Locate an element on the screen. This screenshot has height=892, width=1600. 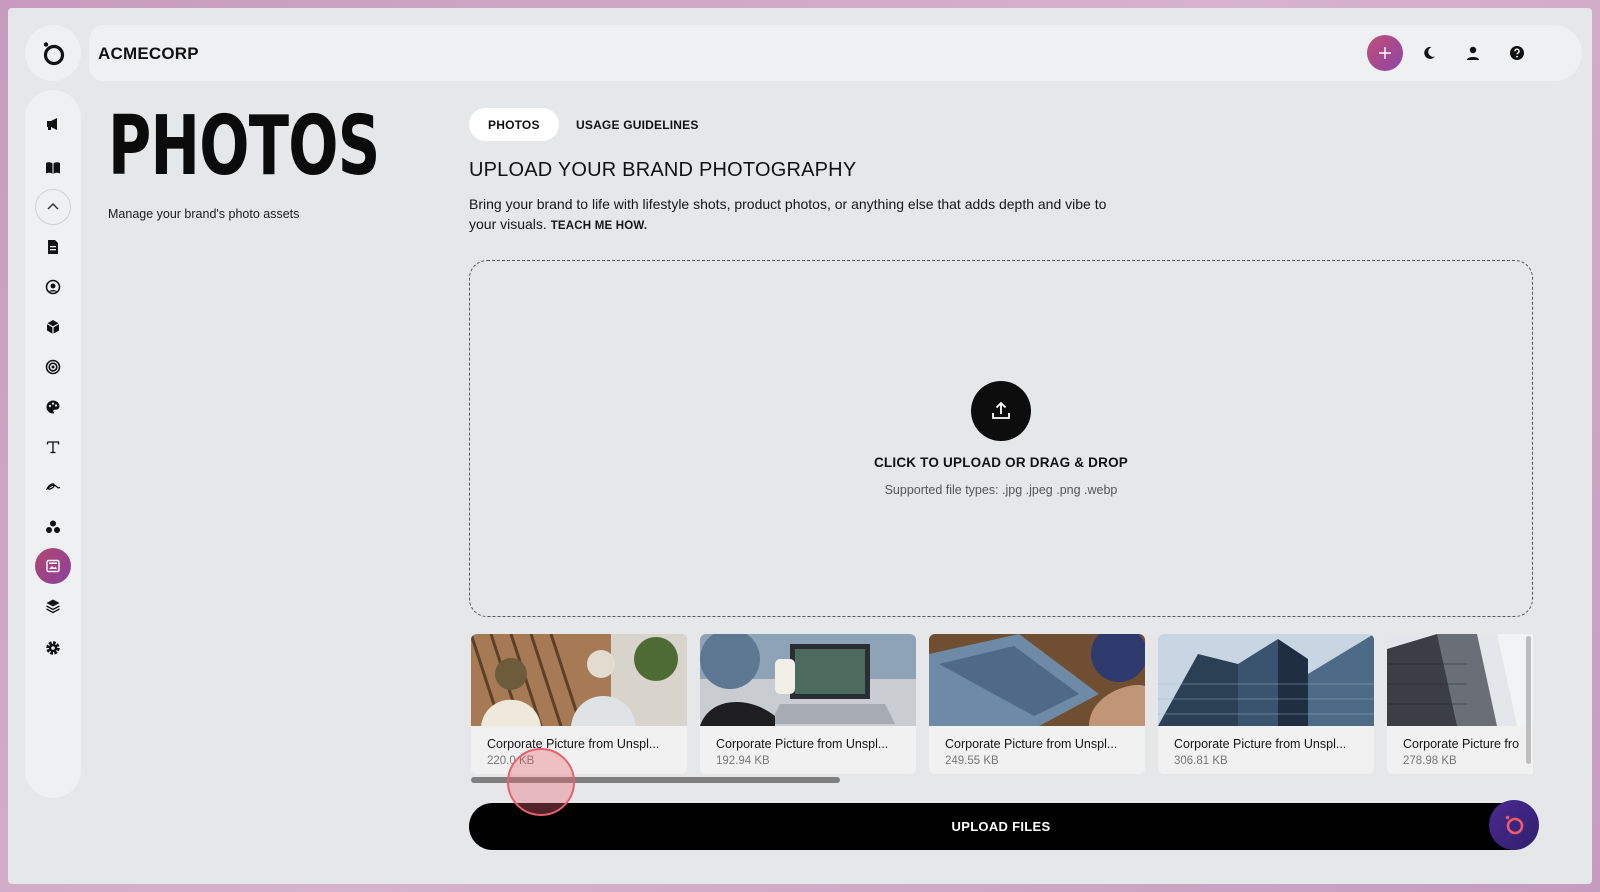
typography-icon is located at coordinates (53, 447).